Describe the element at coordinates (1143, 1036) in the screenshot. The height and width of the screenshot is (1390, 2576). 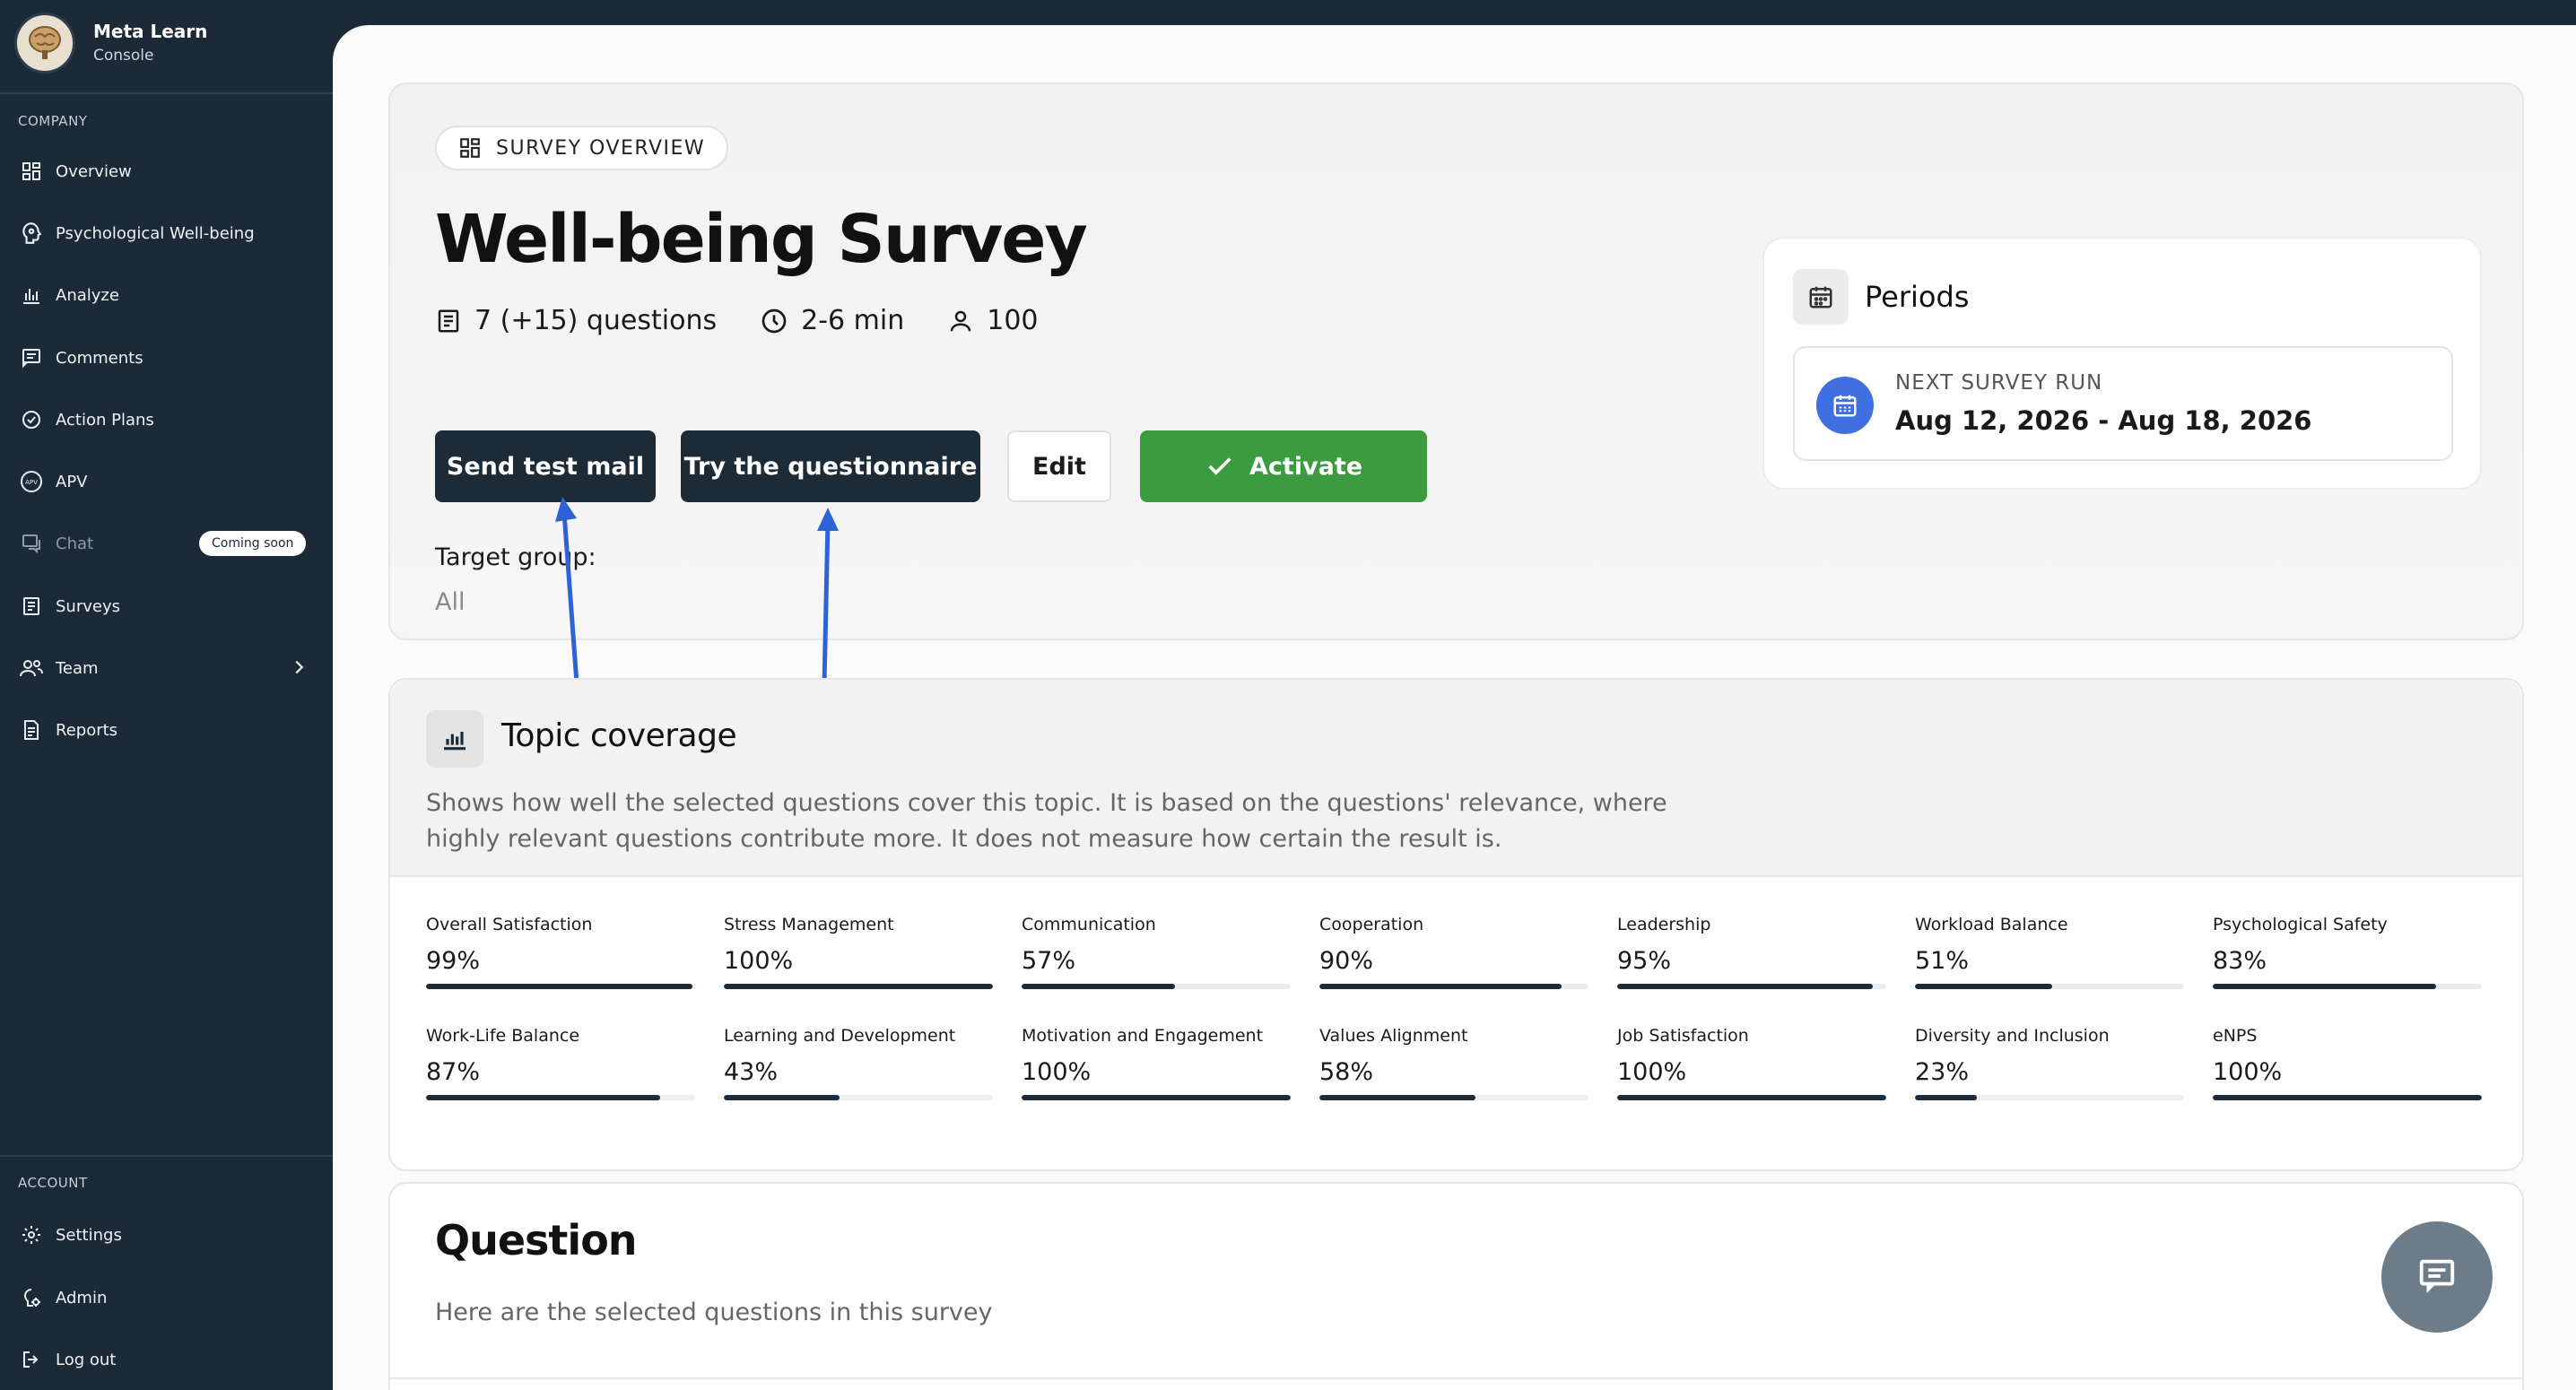
I see `topic-metric-name: Motivation and Engagement` at that location.